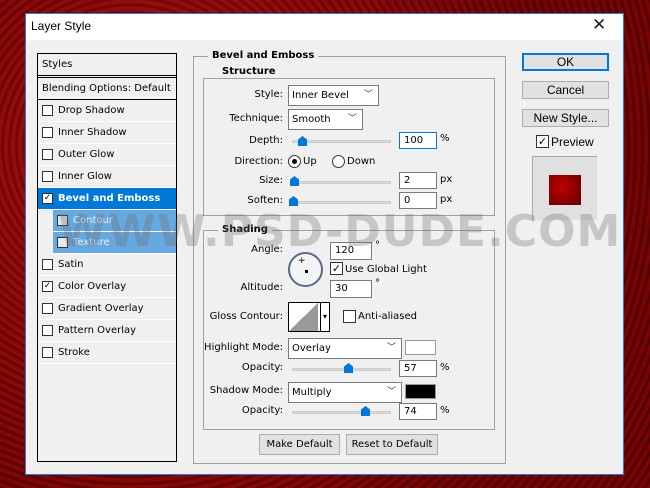 The image size is (650, 488). I want to click on direction-label: Direction:, so click(258, 161).